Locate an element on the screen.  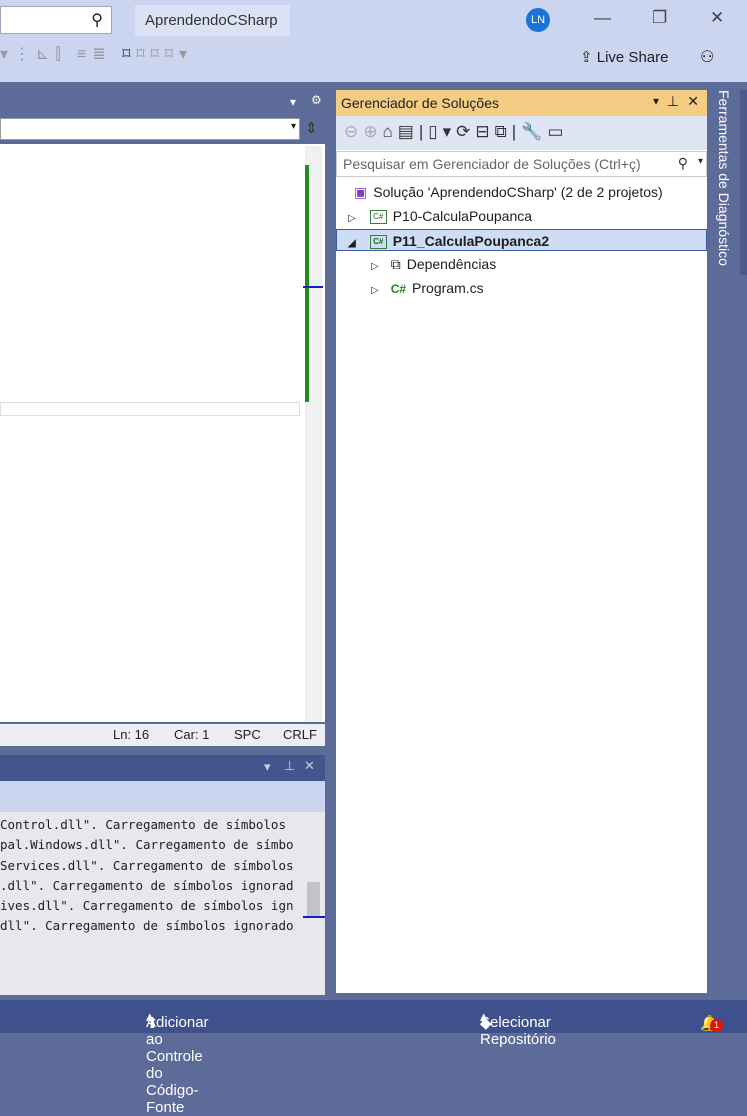
collapse-icon: ◢ is located at coordinates (352, 243).